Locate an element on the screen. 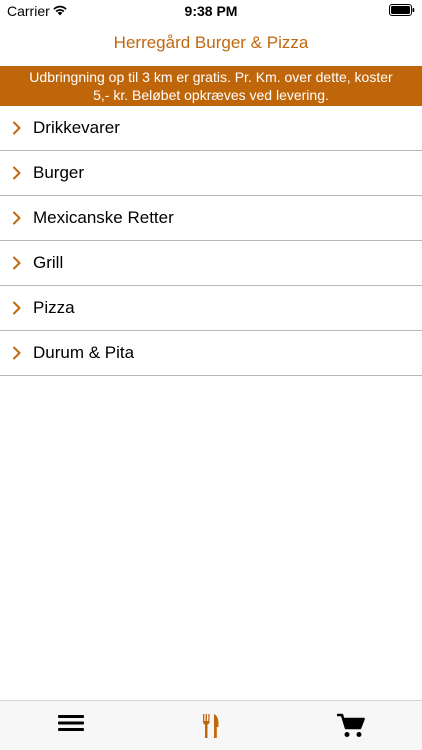 Image resolution: width=422 pixels, height=750 pixels. category-item-pizza: Pizza is located at coordinates (211, 308).